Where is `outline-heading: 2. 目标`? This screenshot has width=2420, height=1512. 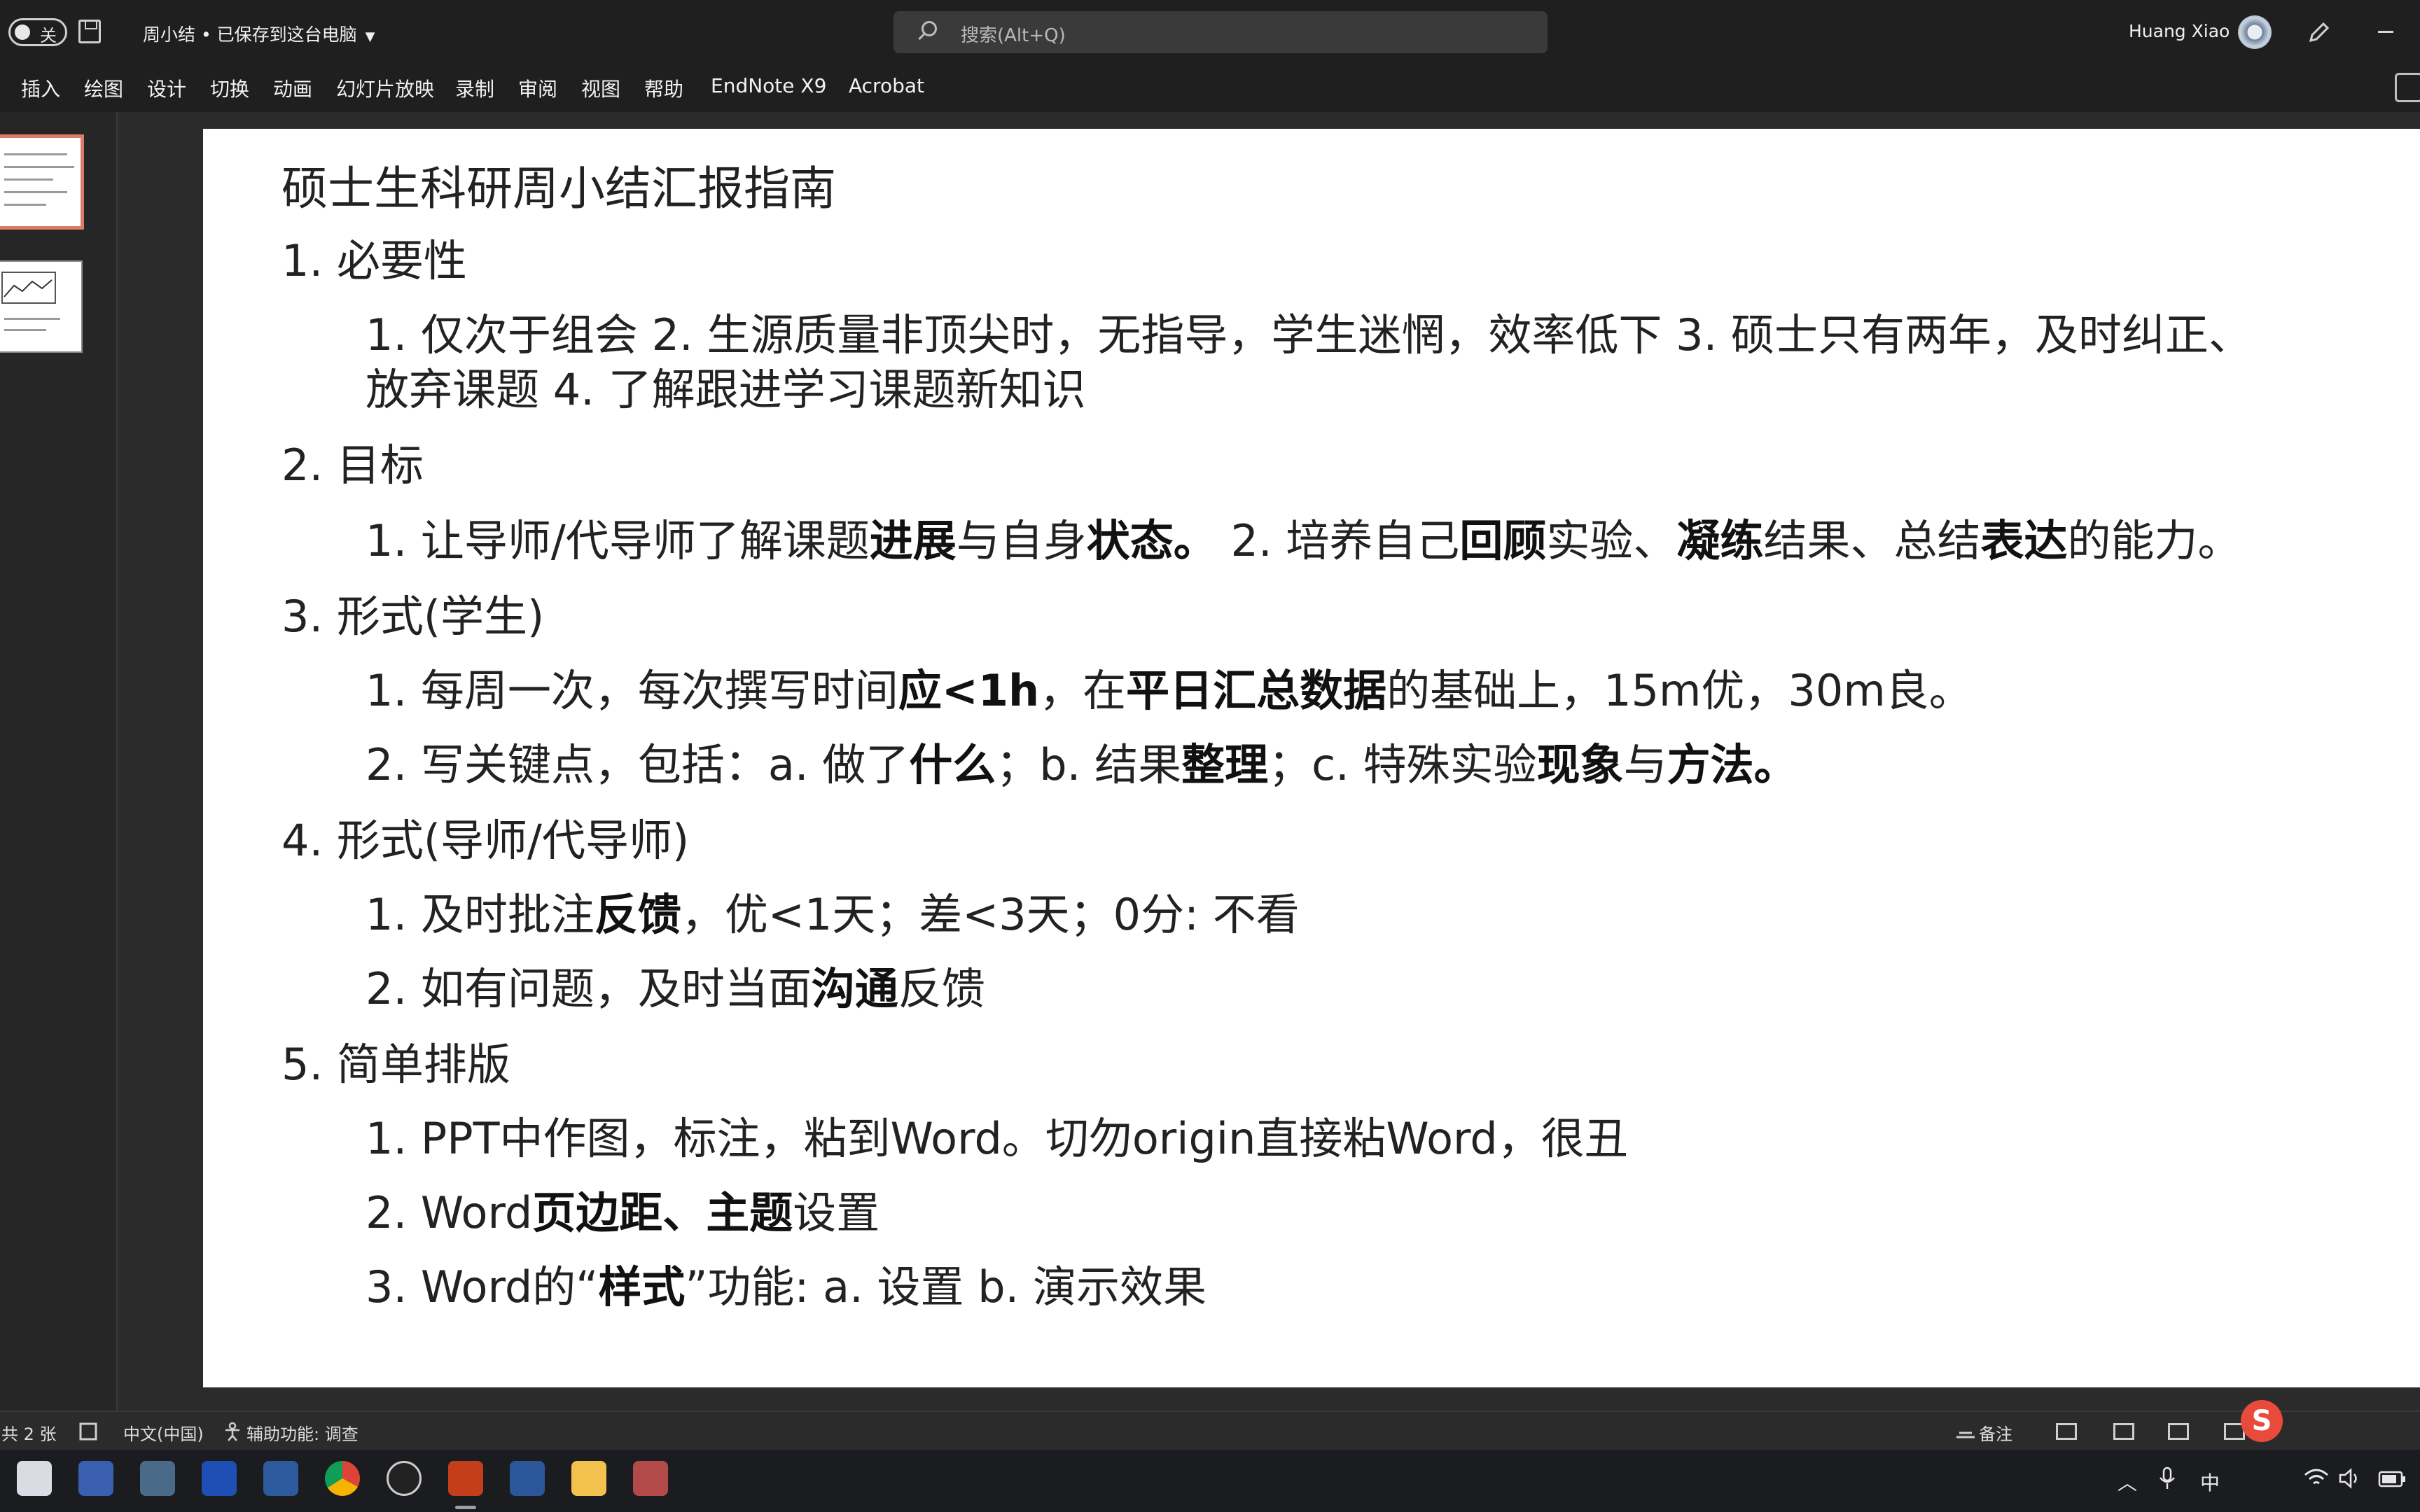 outline-heading: 2. 目标 is located at coordinates (352, 461).